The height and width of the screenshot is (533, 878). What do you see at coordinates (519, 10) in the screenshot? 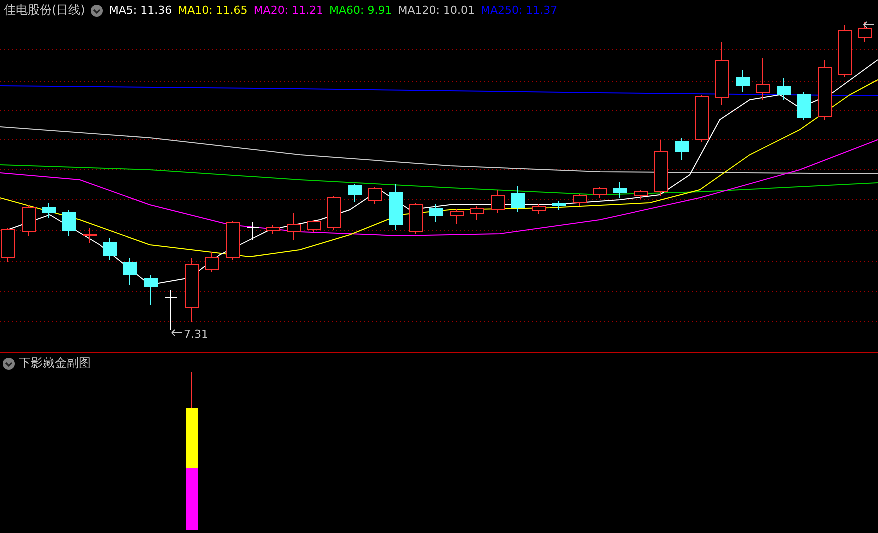
I see `indicator-value: MA250: 11.37` at bounding box center [519, 10].